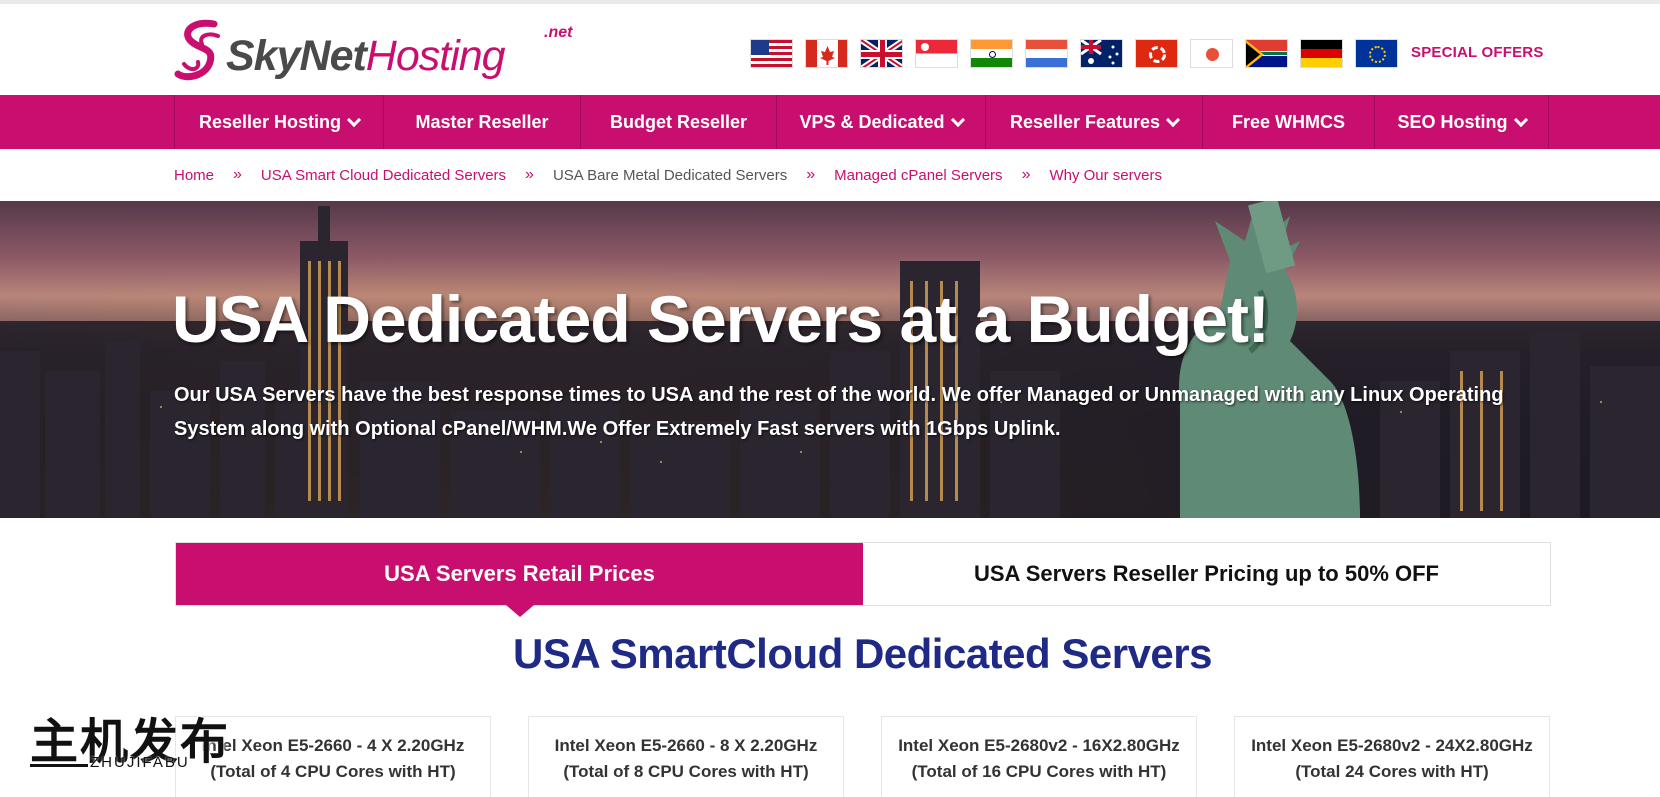  I want to click on nav-label: Reseller Features, so click(1085, 121).